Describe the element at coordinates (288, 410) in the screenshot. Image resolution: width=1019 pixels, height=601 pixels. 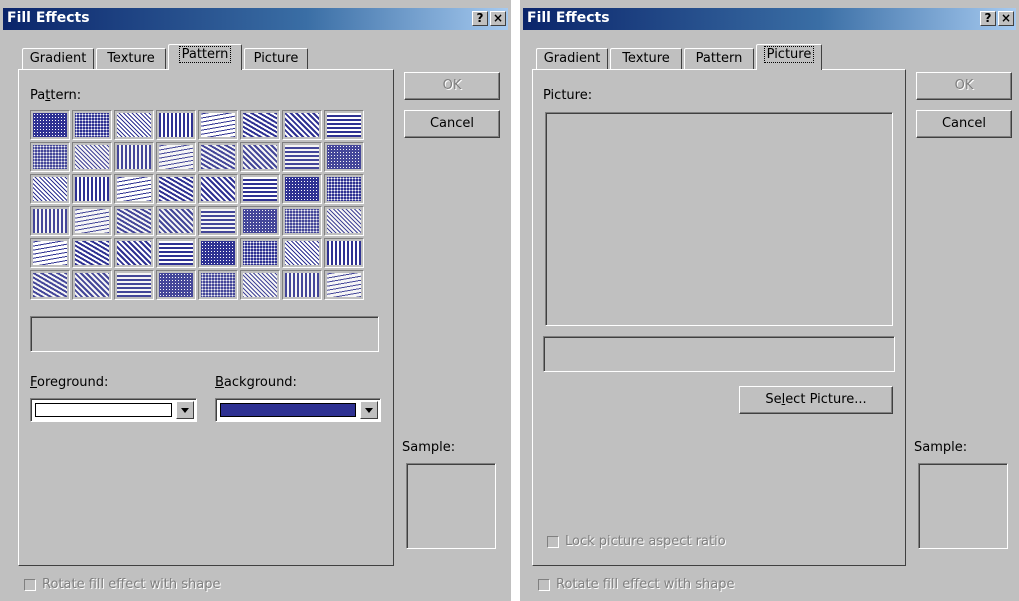
I see `background-swatch` at that location.